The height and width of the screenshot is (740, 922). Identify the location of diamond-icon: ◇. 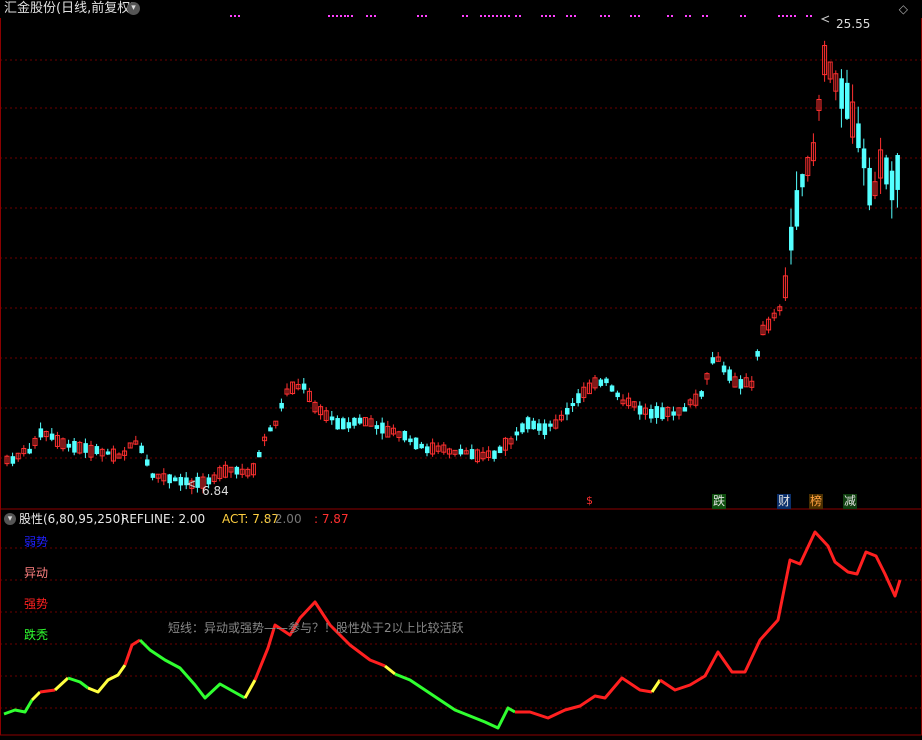
(903, 9).